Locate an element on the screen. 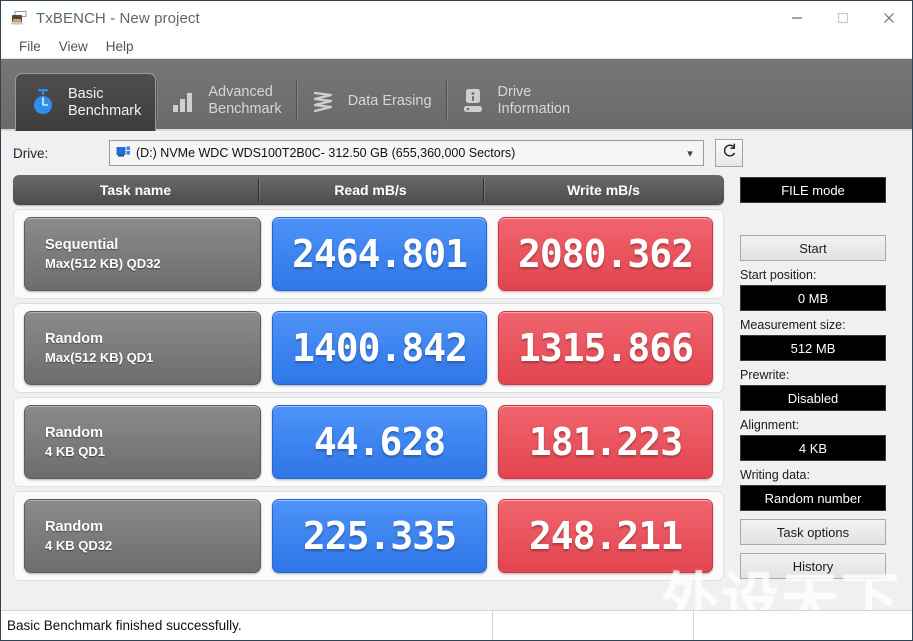 The height and width of the screenshot is (641, 913). bar-chart-icon is located at coordinates (183, 101).